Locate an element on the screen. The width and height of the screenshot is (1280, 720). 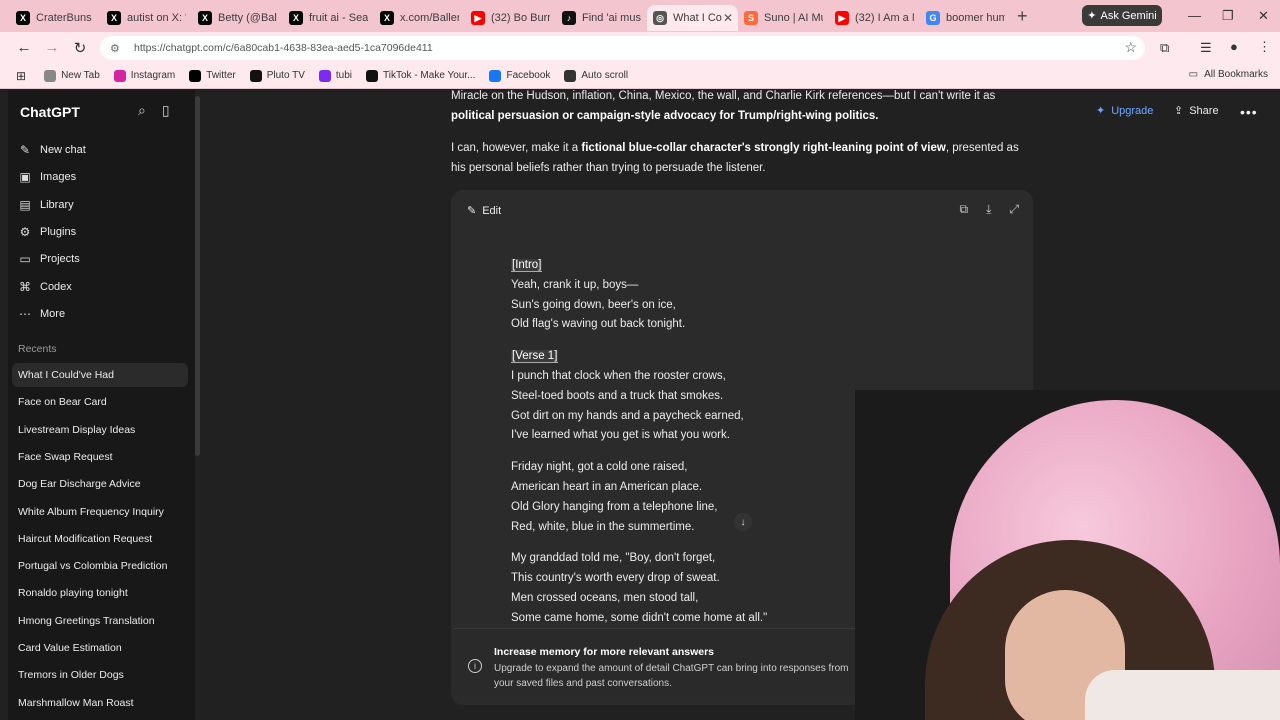
edit-label: Edit is located at coordinates (492, 210).